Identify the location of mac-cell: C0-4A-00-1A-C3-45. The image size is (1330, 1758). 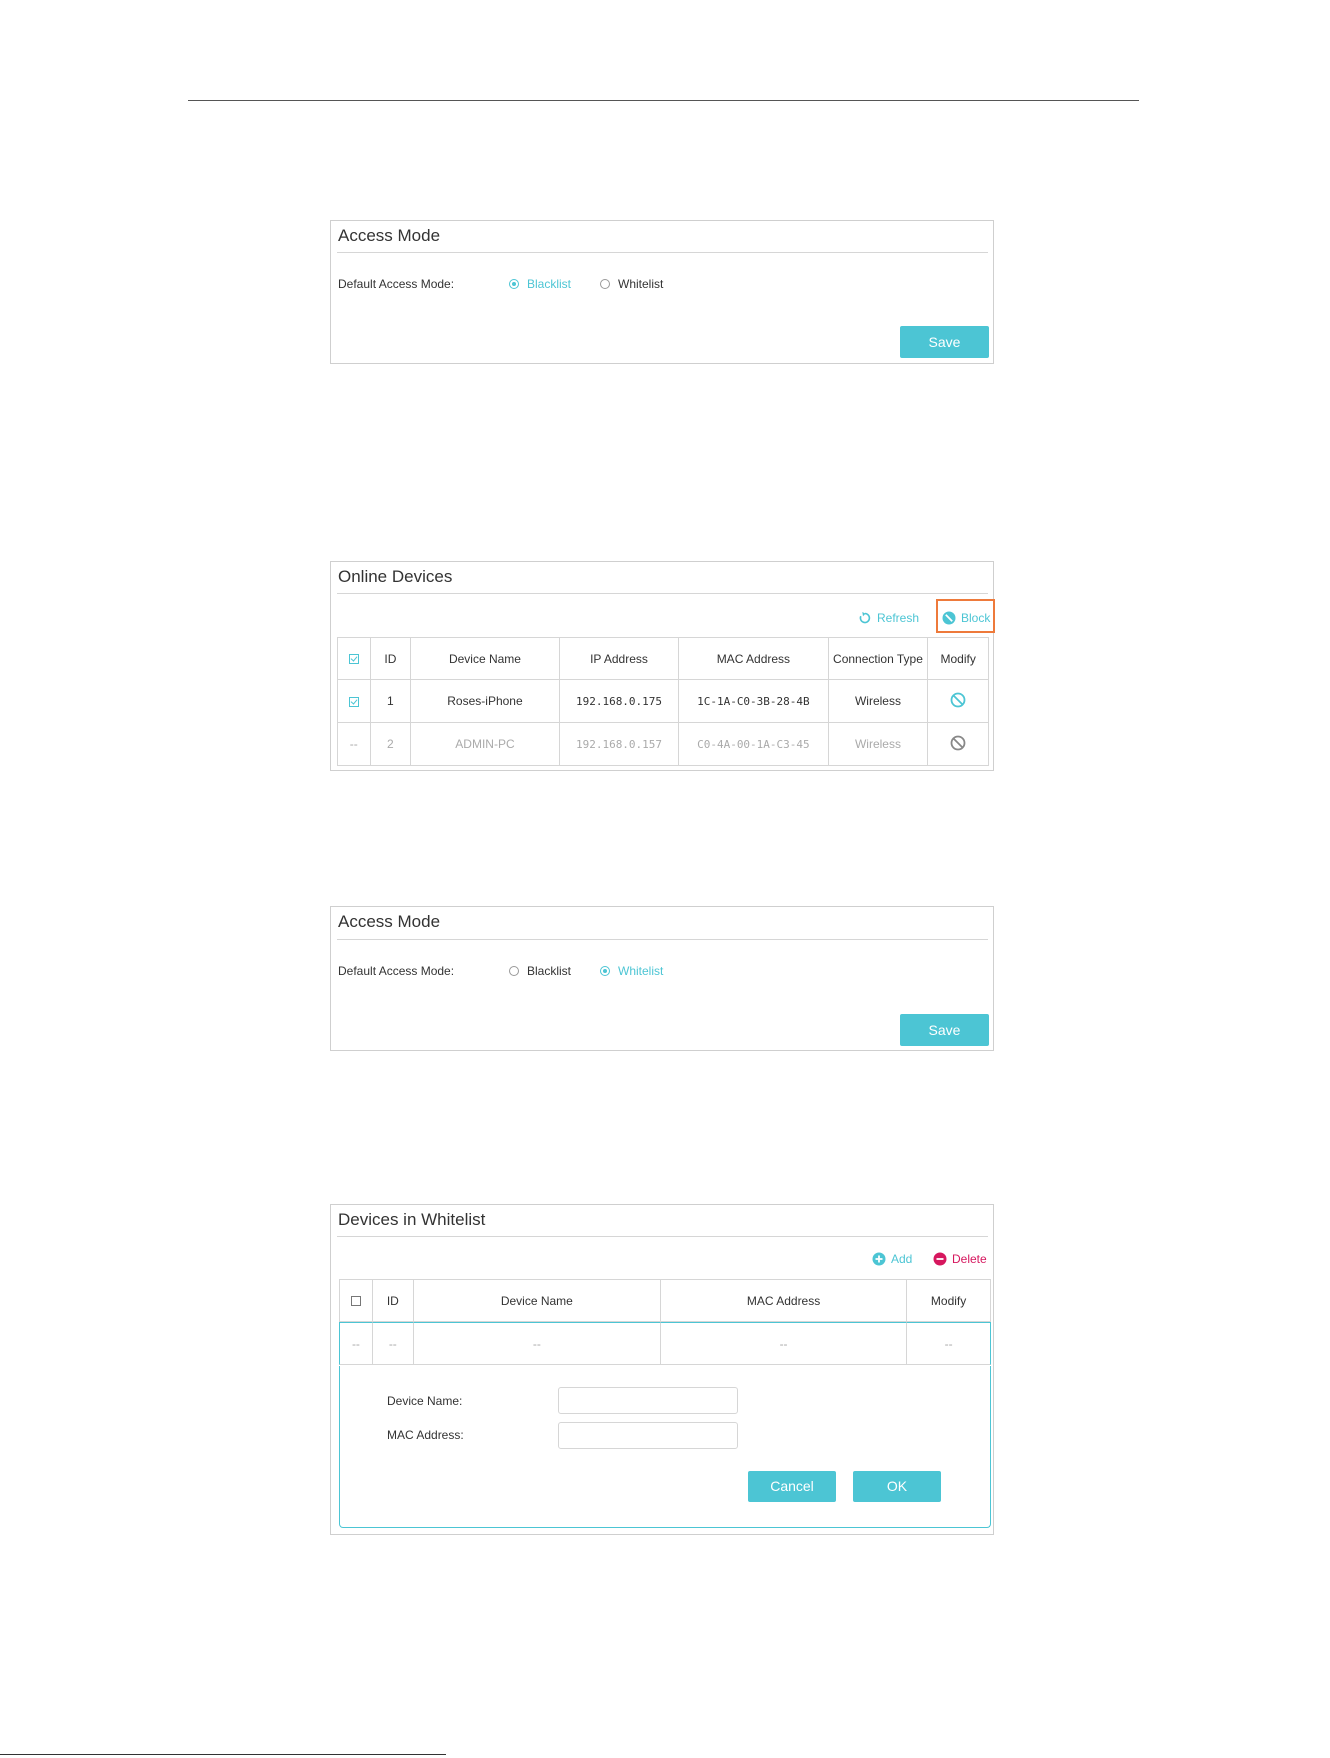
(754, 744).